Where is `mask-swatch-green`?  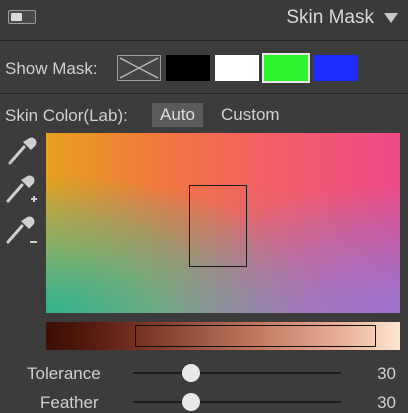 mask-swatch-green is located at coordinates (286, 68).